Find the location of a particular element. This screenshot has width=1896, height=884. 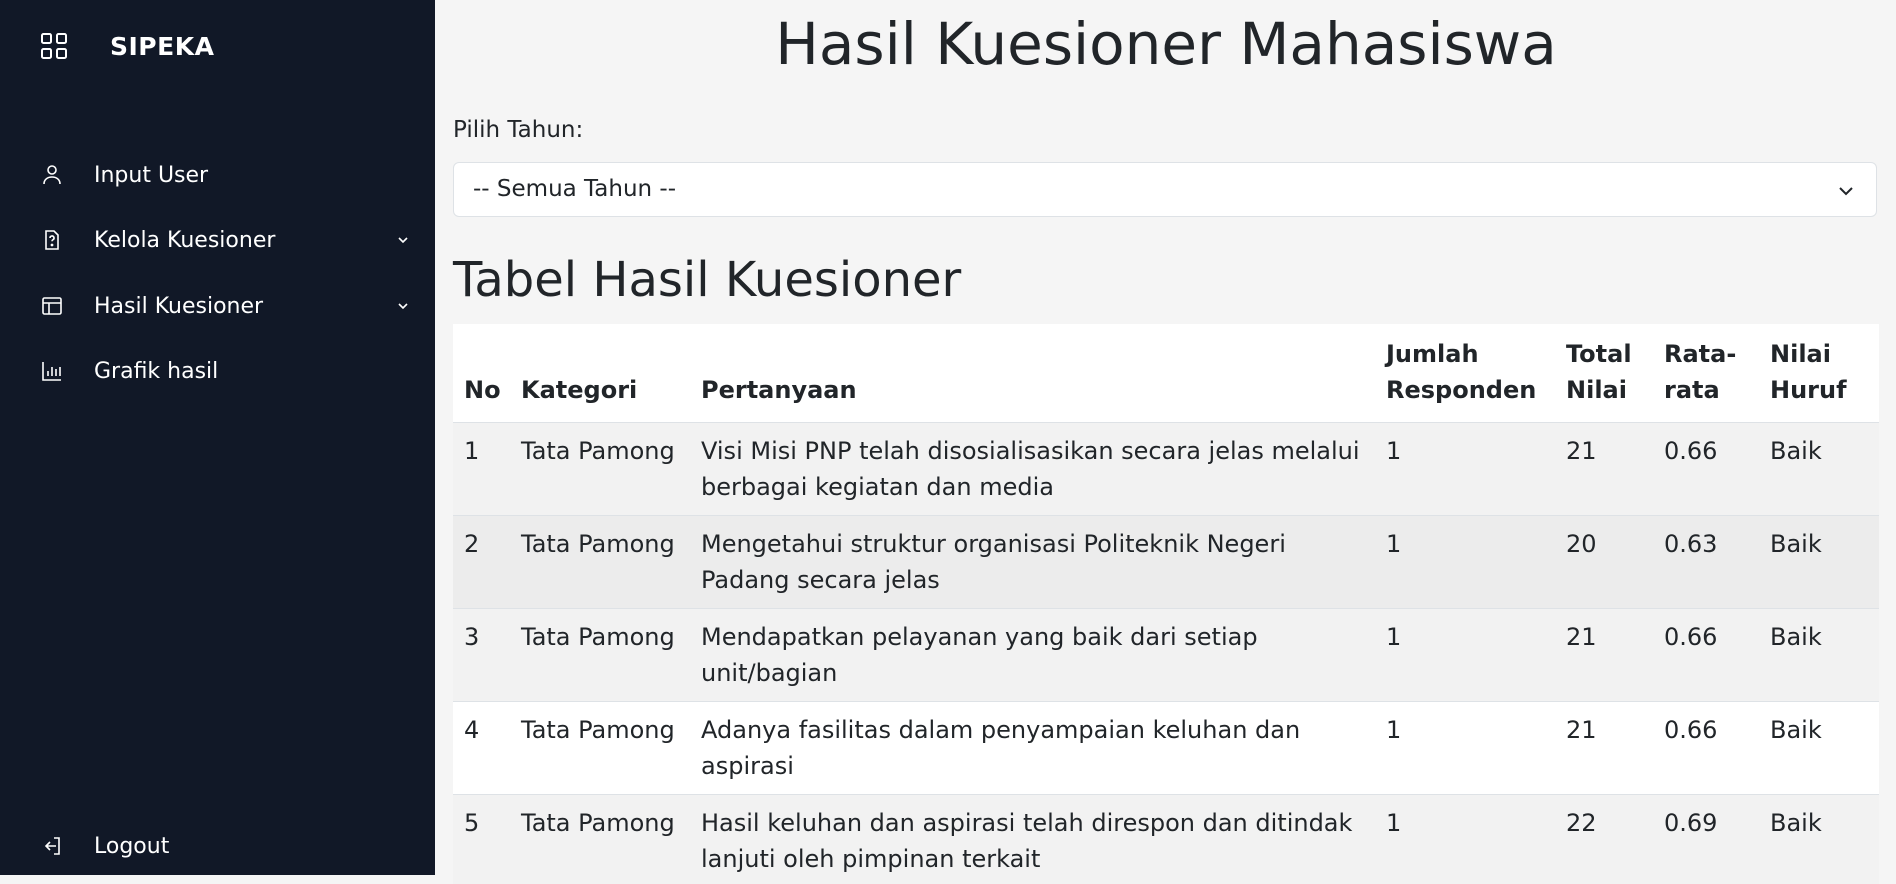

sidebar-item-grafik-hasil: Grafik hasil is located at coordinates (225, 371).